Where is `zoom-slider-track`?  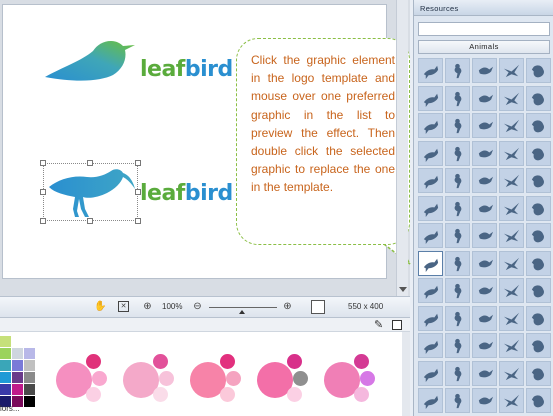
zoom-slider-track is located at coordinates (243, 307).